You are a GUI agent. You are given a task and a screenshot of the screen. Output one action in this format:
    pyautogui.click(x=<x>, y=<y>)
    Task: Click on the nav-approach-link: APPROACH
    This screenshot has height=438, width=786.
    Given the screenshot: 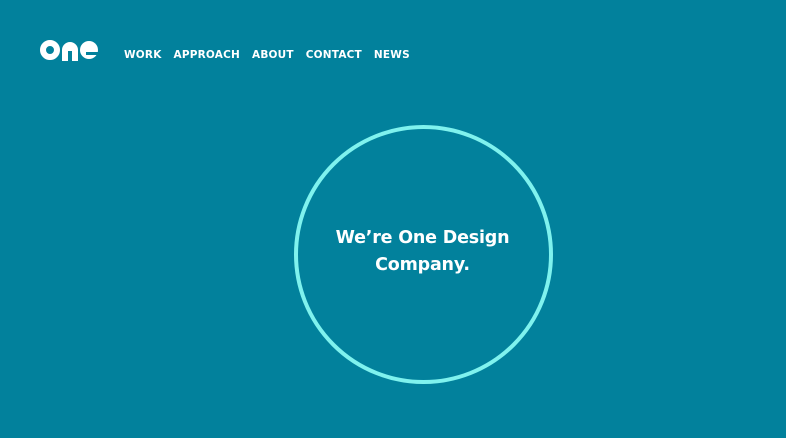 What is the action you would take?
    pyautogui.click(x=207, y=55)
    